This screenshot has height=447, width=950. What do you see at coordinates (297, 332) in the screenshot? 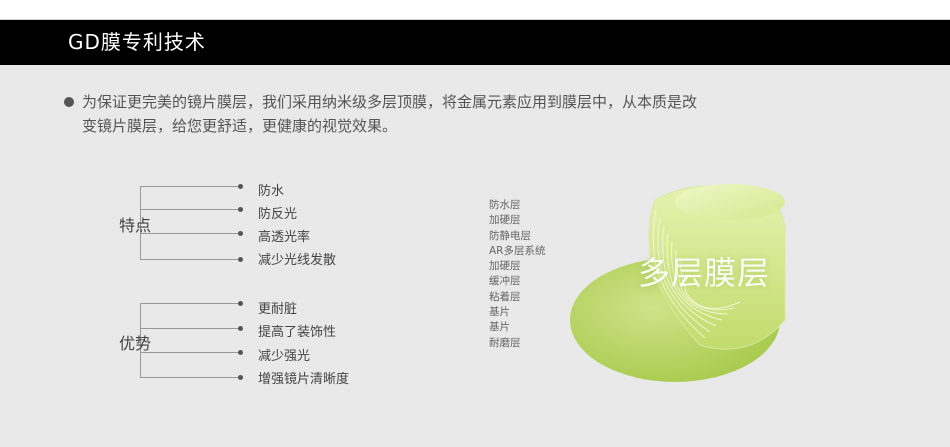
I see `advantage-item: 提高了装饰性` at bounding box center [297, 332].